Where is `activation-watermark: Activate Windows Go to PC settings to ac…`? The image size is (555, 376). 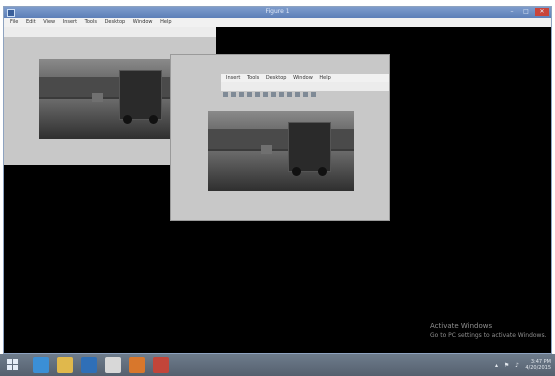
activation-watermark: Activate Windows Go to PC settings to ac… is located at coordinates (488, 331).